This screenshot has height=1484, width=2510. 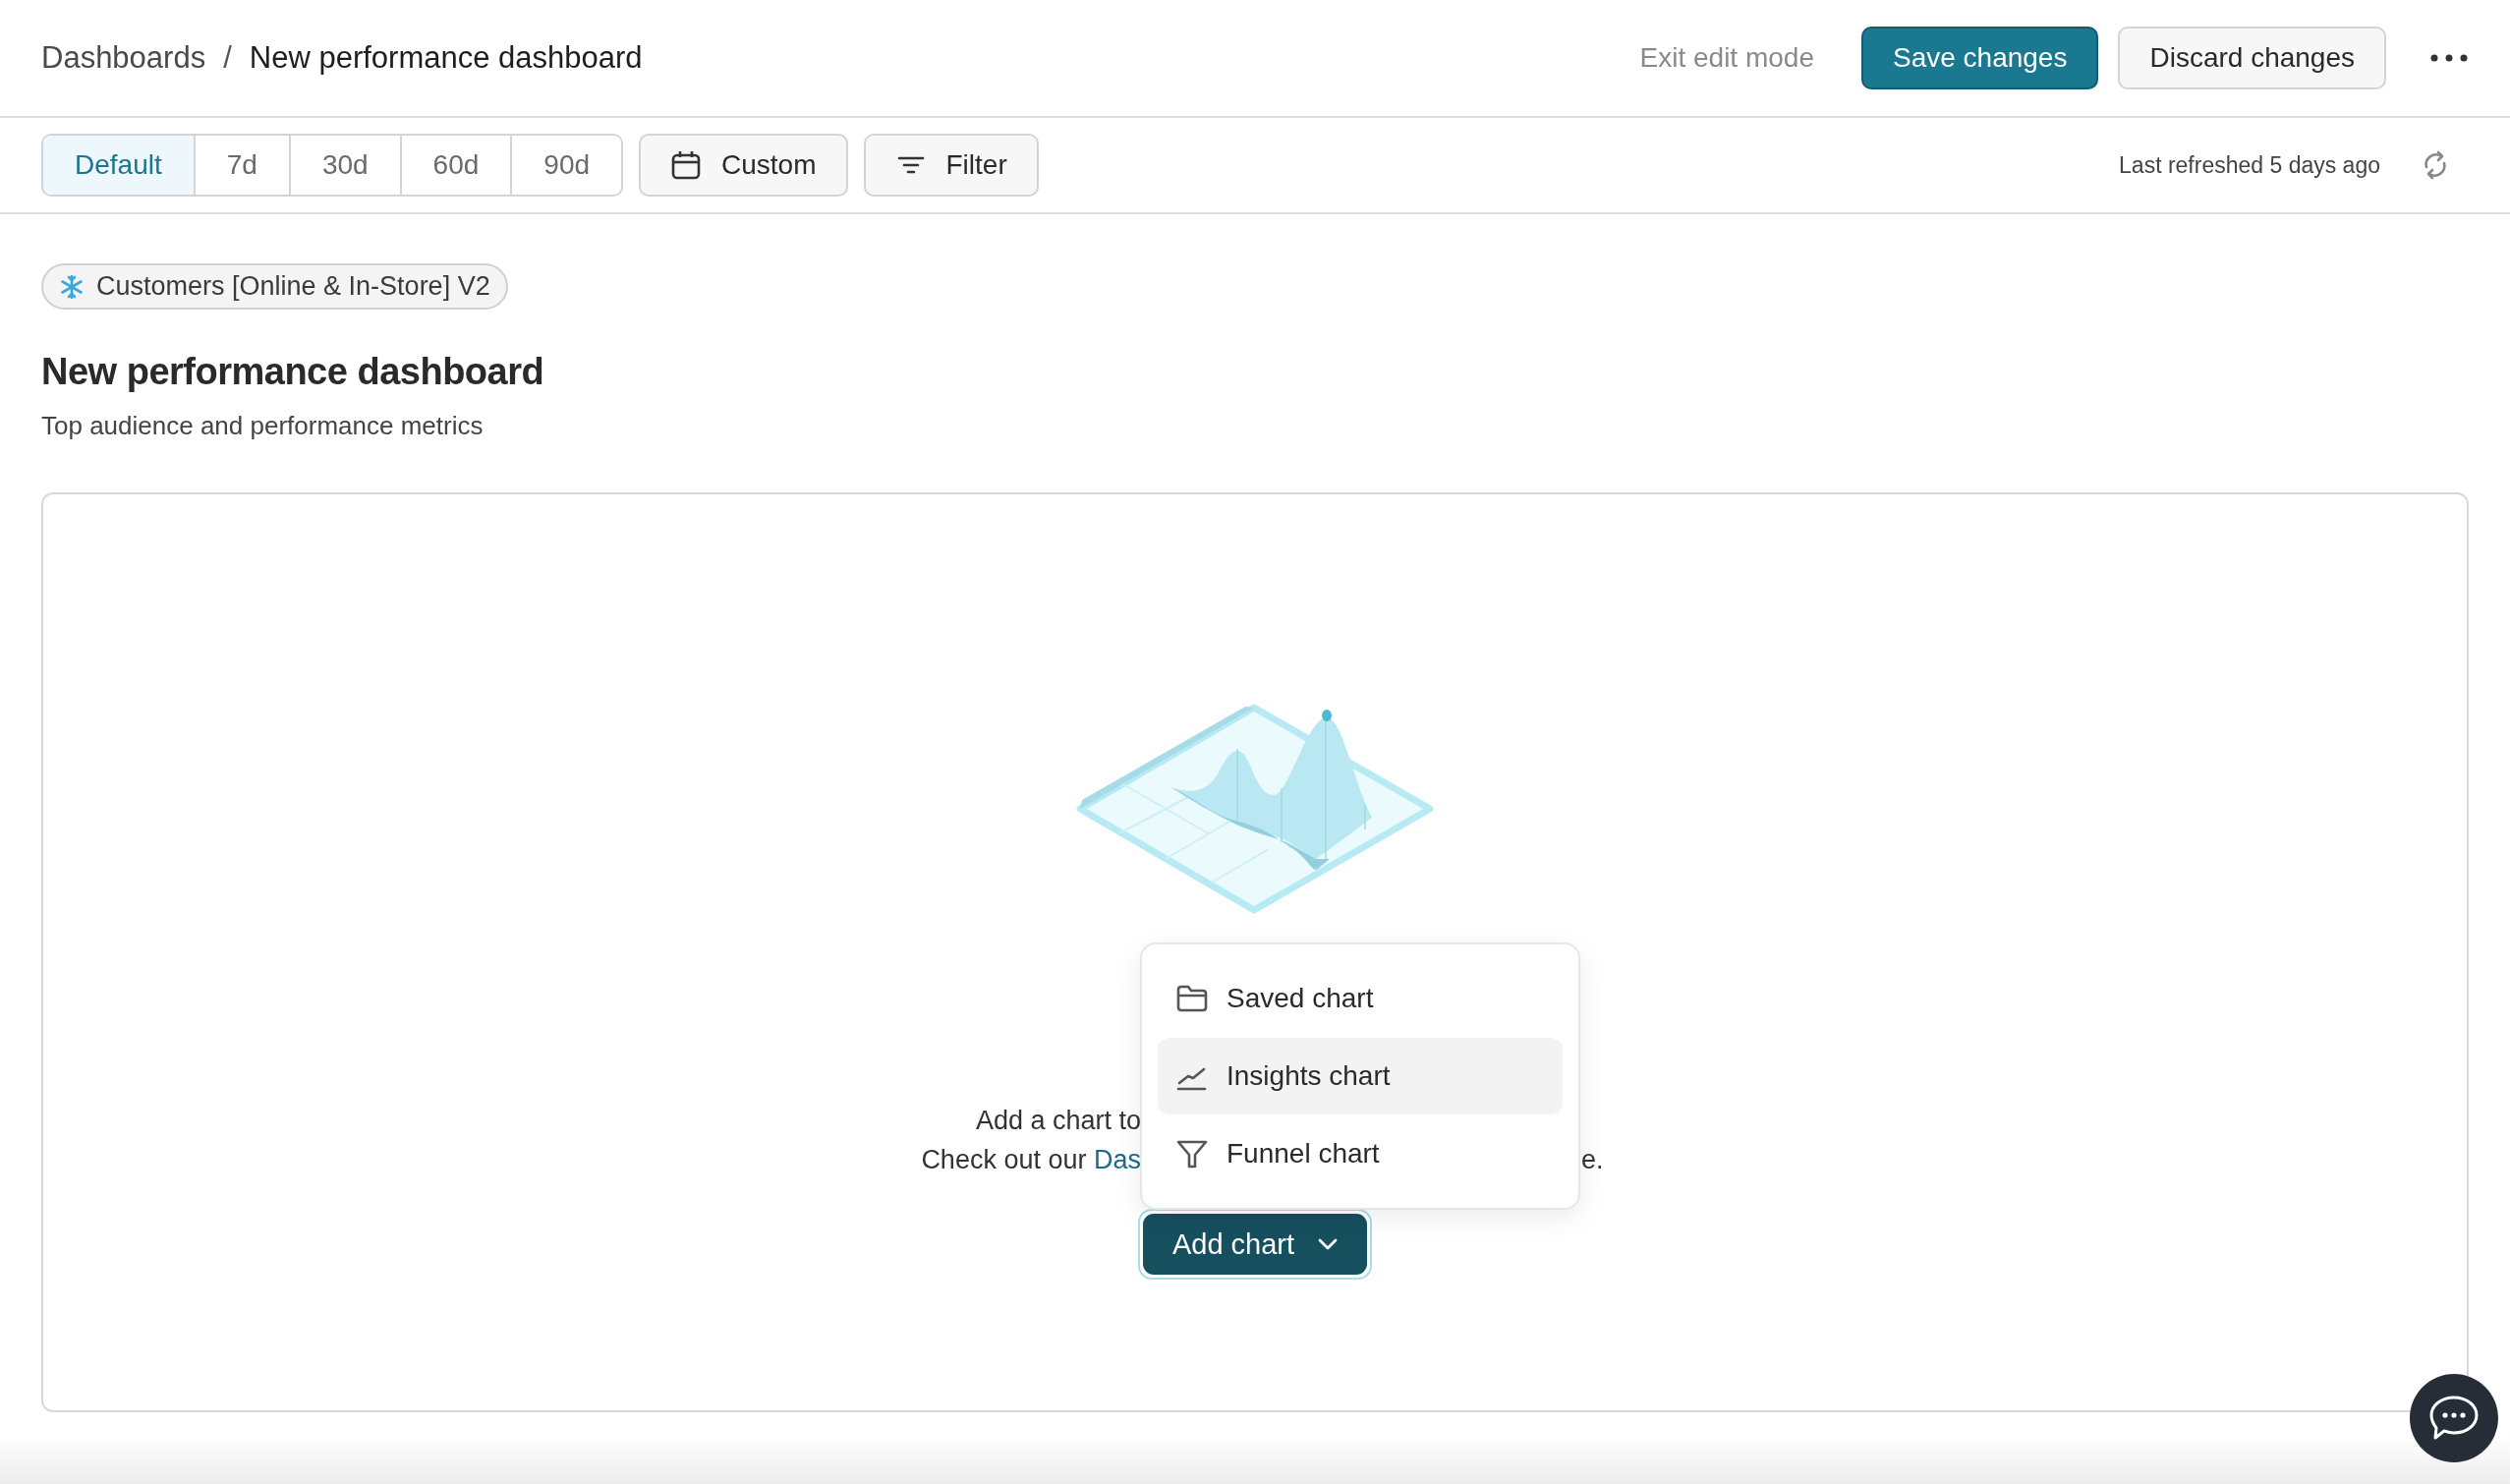 What do you see at coordinates (687, 165) in the screenshot?
I see `calendar-icon` at bounding box center [687, 165].